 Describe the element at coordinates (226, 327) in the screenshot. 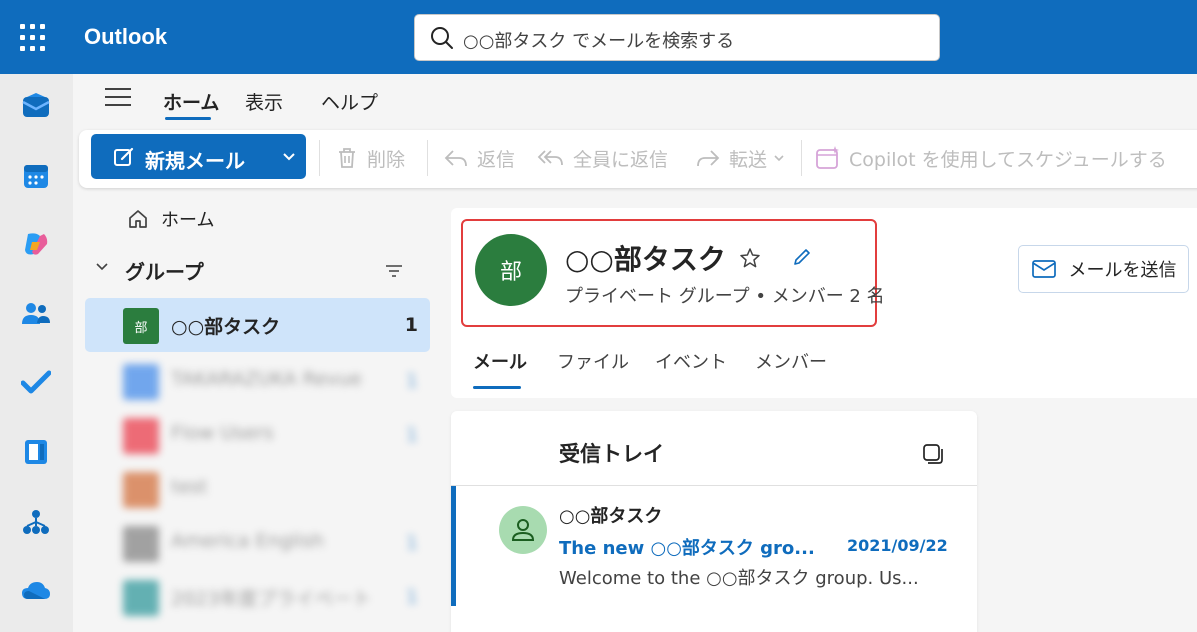

I see `group-name: ○○部タスク` at that location.